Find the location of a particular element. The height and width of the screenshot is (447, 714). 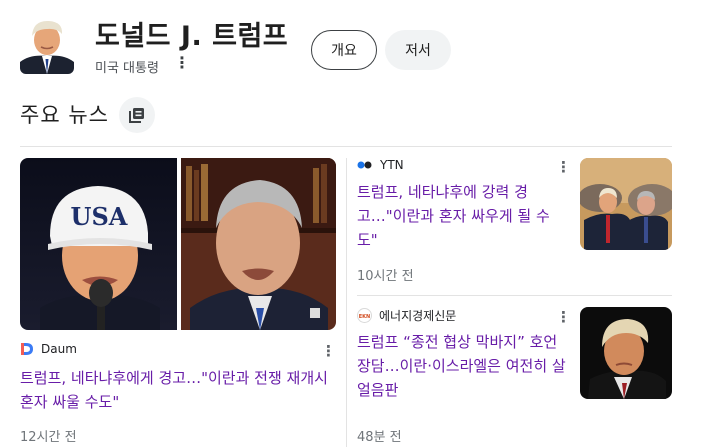

tab-books: 저서 is located at coordinates (418, 50).